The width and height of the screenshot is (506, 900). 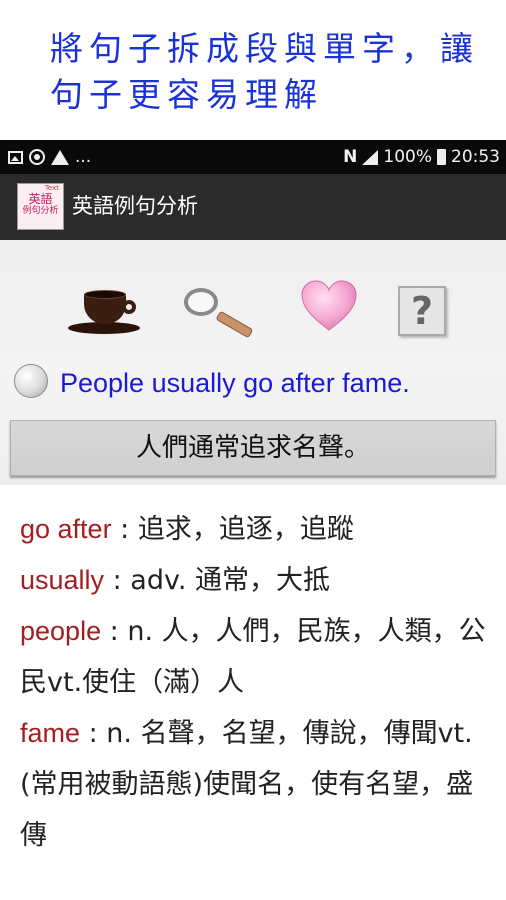 I want to click on definition-meaning: : 追求，追逐，追蹤, so click(x=232, y=529).